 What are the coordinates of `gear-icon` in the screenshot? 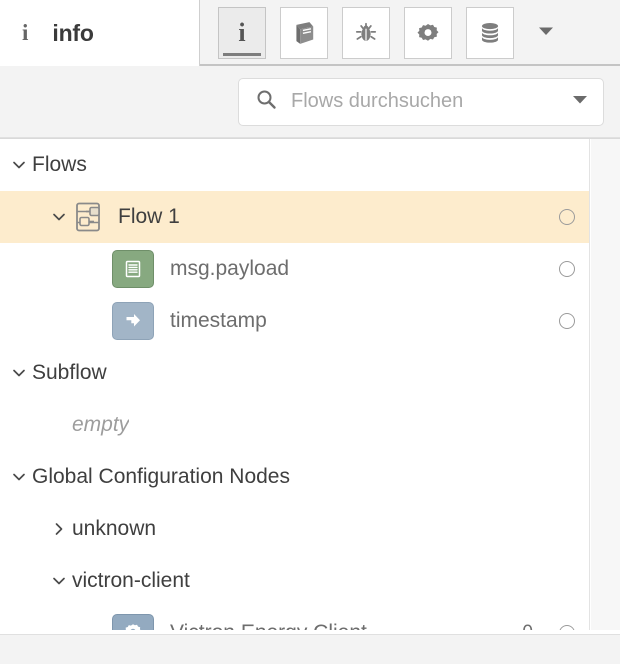 It's located at (428, 33).